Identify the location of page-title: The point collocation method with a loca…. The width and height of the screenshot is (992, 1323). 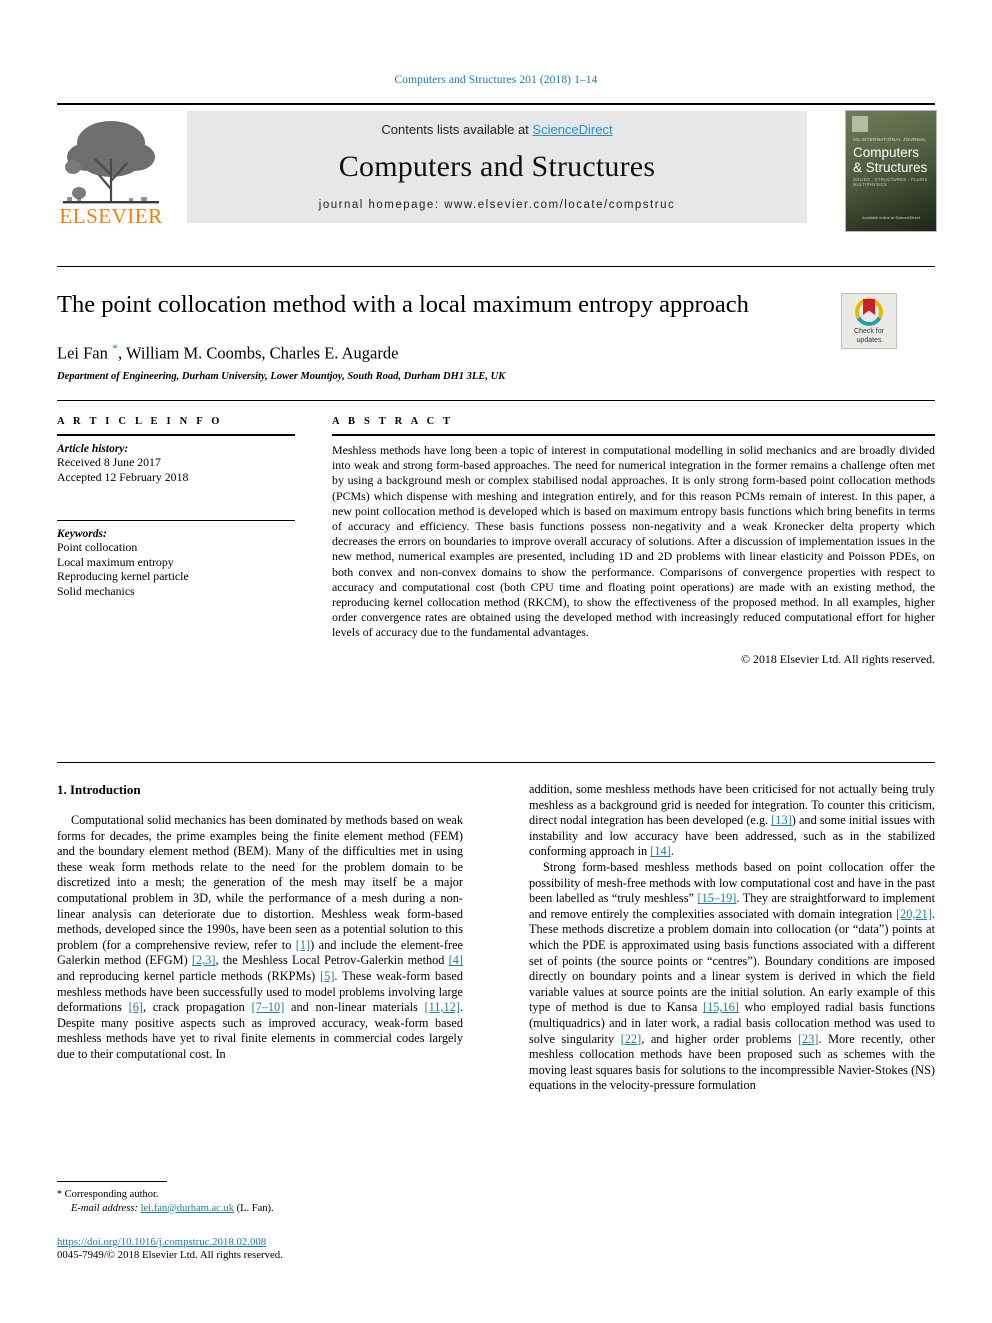
(403, 304).